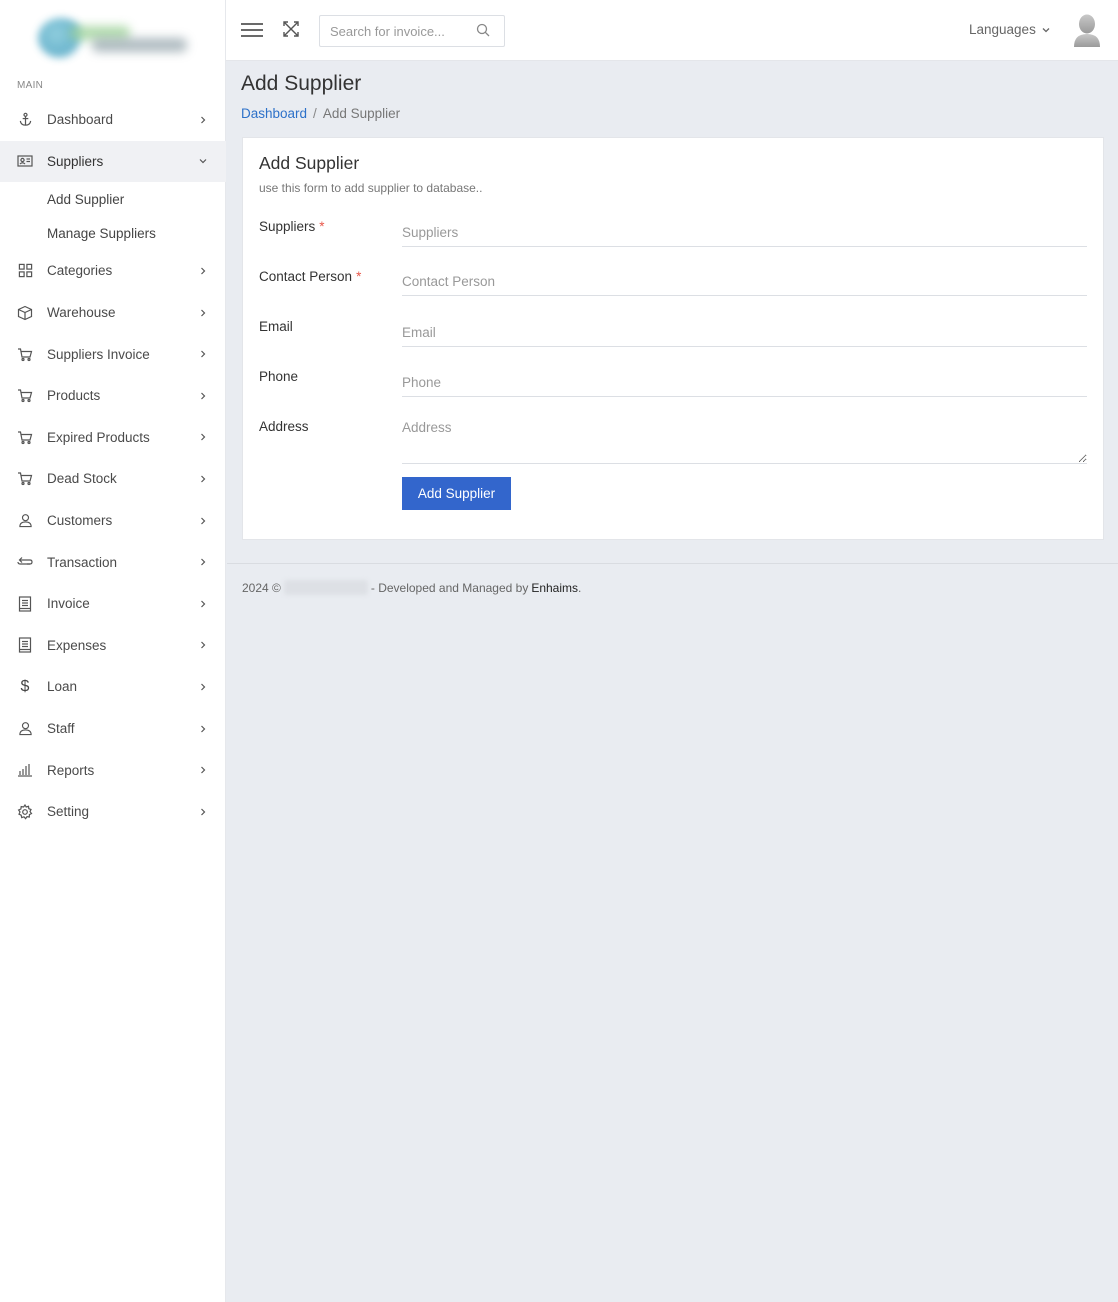 This screenshot has height=1302, width=1118. I want to click on search-icon, so click(483, 30).